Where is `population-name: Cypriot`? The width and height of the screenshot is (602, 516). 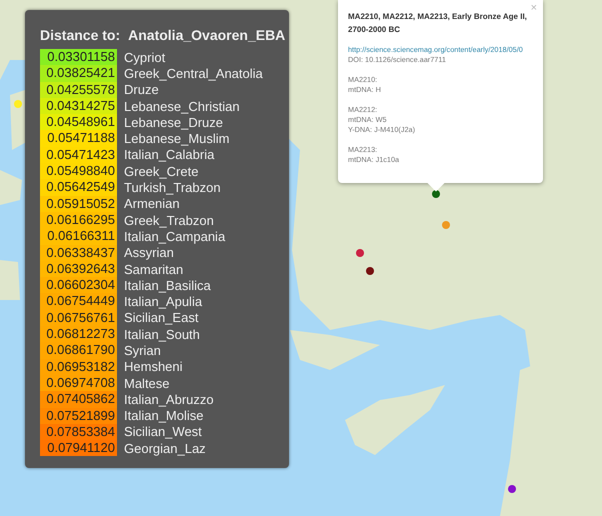 population-name: Cypriot is located at coordinates (144, 57).